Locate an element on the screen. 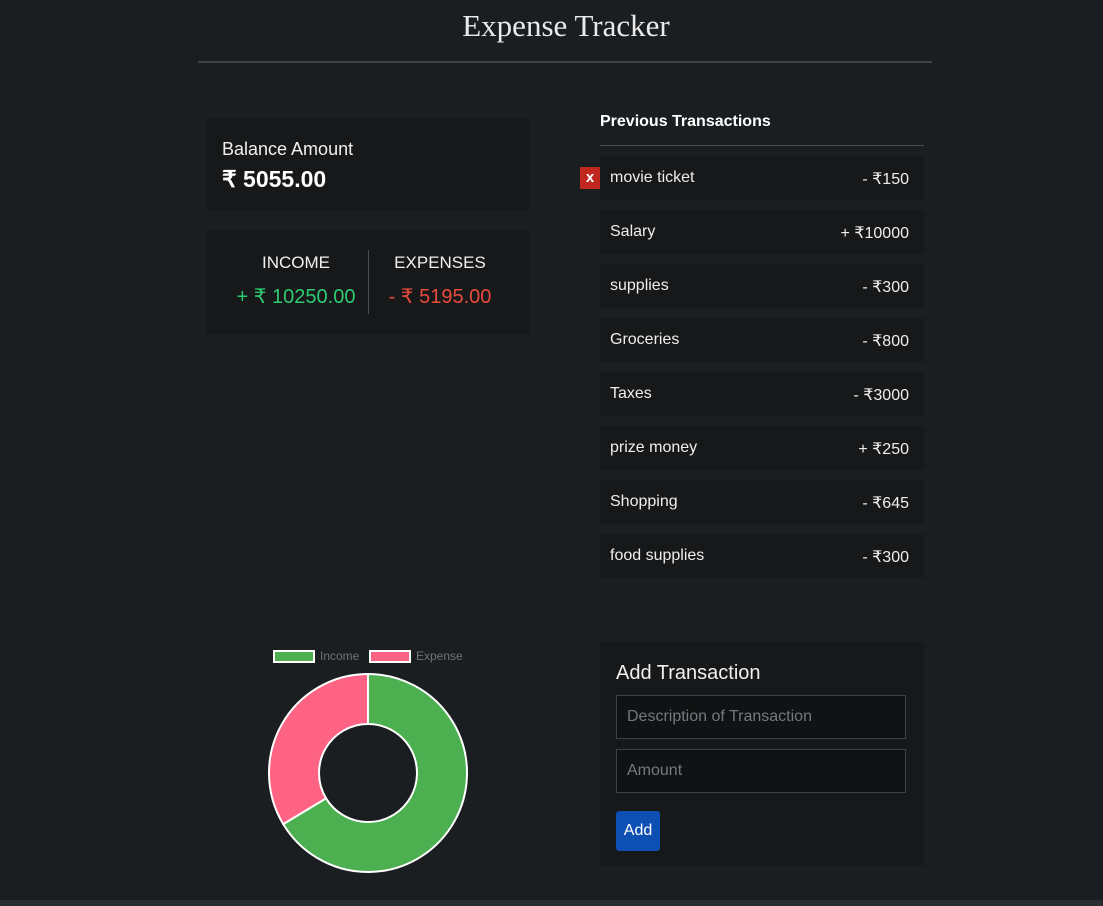 This screenshot has height=906, width=1103. transactions-title: Previous Transactions is located at coordinates (685, 121).